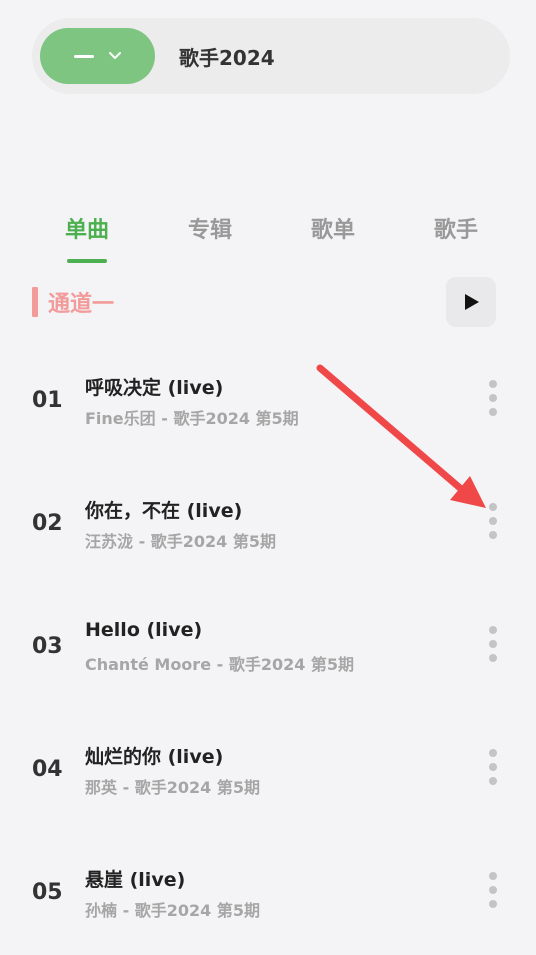 The image size is (536, 955). What do you see at coordinates (47, 892) in the screenshot?
I see `song-number: 05` at bounding box center [47, 892].